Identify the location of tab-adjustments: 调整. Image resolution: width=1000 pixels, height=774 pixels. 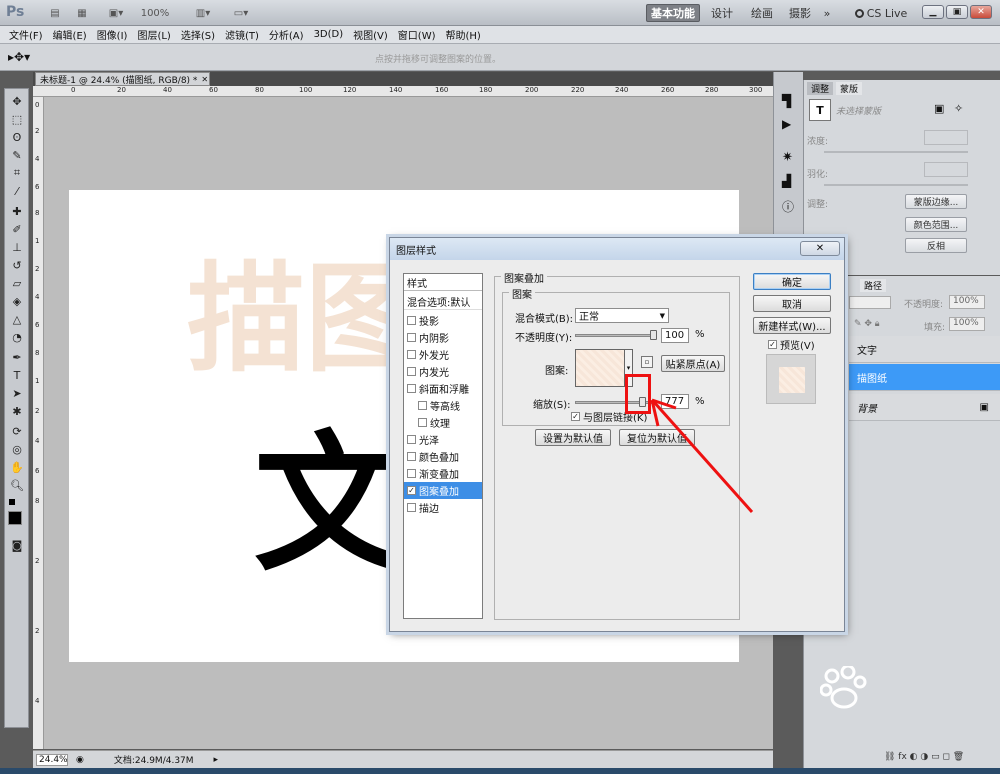
(820, 88).